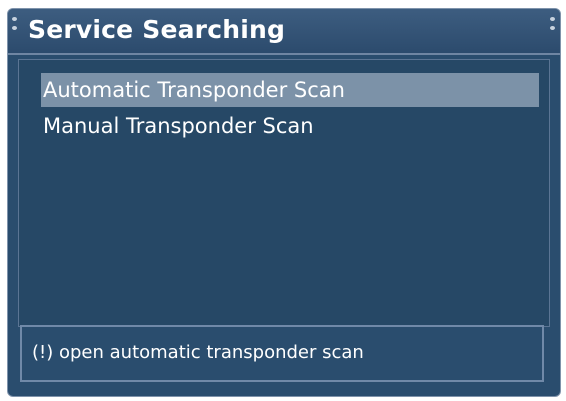 This screenshot has width=566, height=401. What do you see at coordinates (198, 352) in the screenshot?
I see `status-hint-text: (!) open automatic transponder scan` at bounding box center [198, 352].